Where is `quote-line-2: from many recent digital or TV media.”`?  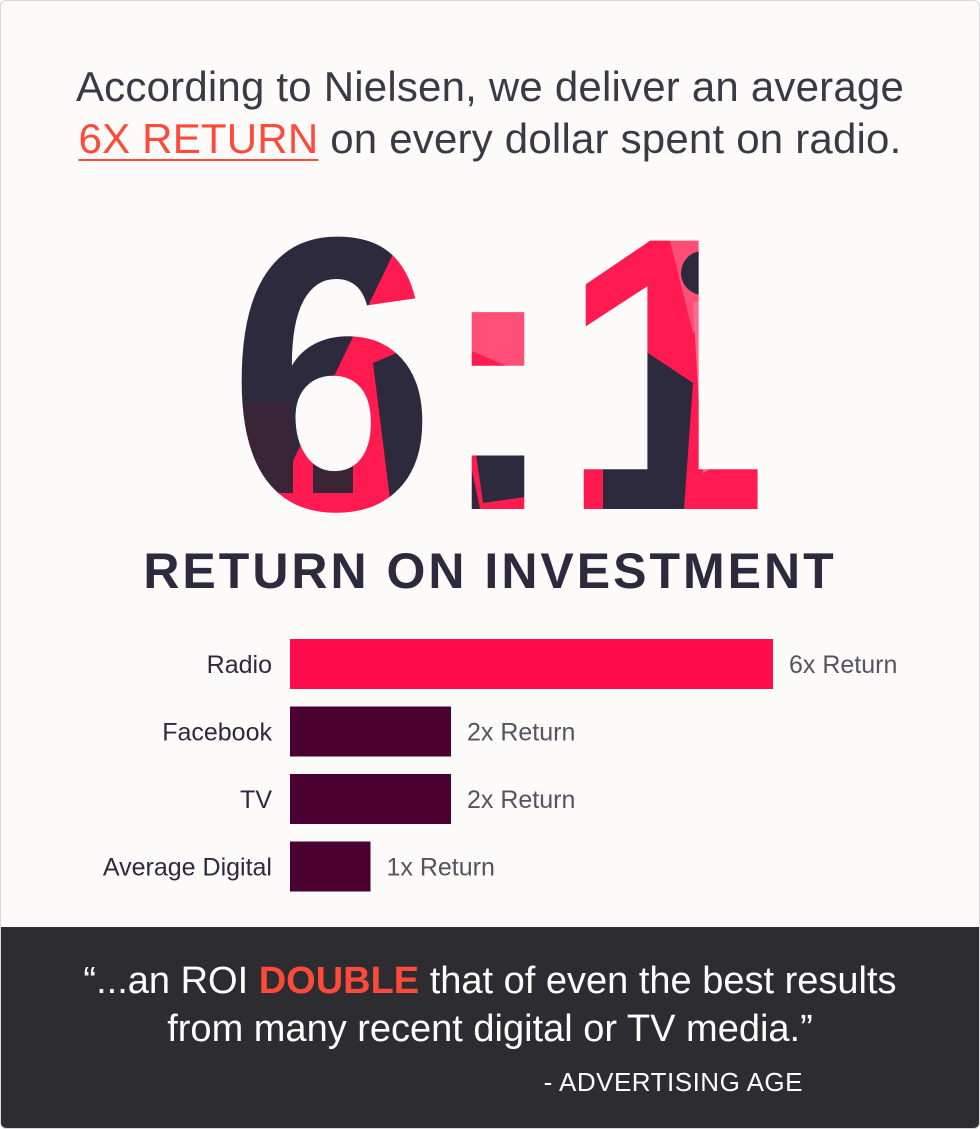
quote-line-2: from many recent digital or TV media.” is located at coordinates (490, 1029).